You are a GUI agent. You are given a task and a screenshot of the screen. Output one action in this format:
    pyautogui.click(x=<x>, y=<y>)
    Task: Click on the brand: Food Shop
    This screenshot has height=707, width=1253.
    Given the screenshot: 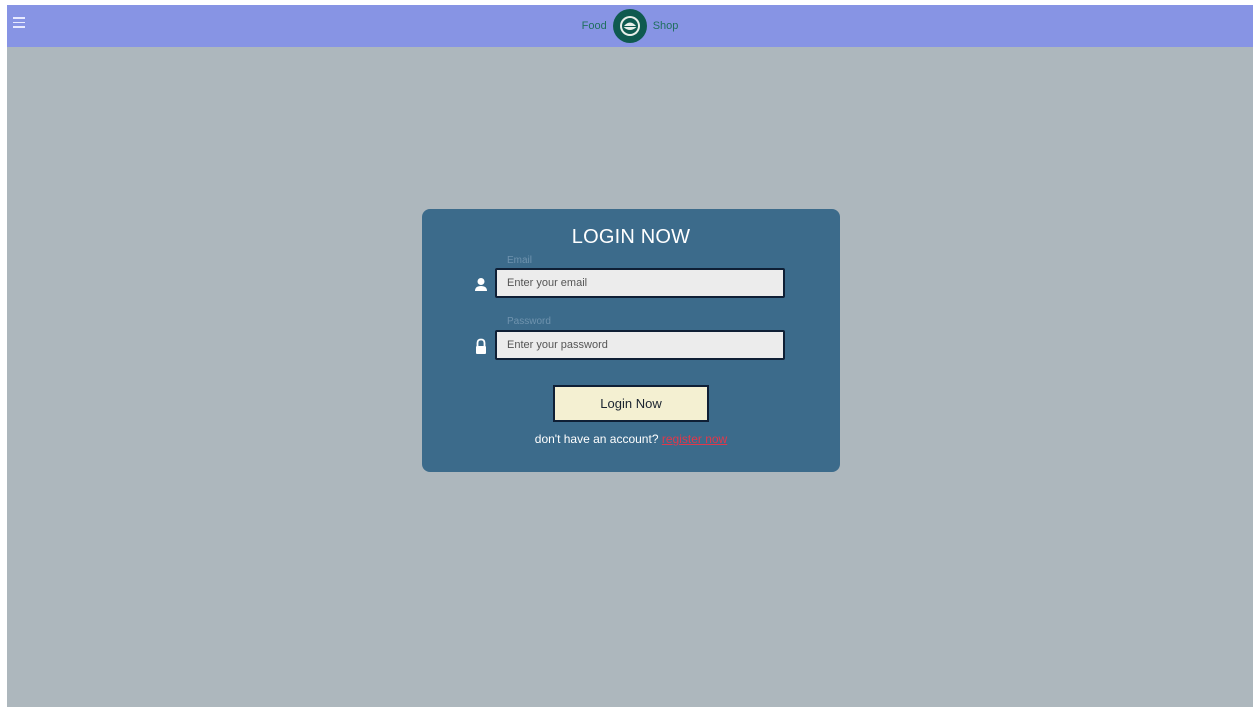 What is the action you would take?
    pyautogui.click(x=630, y=26)
    